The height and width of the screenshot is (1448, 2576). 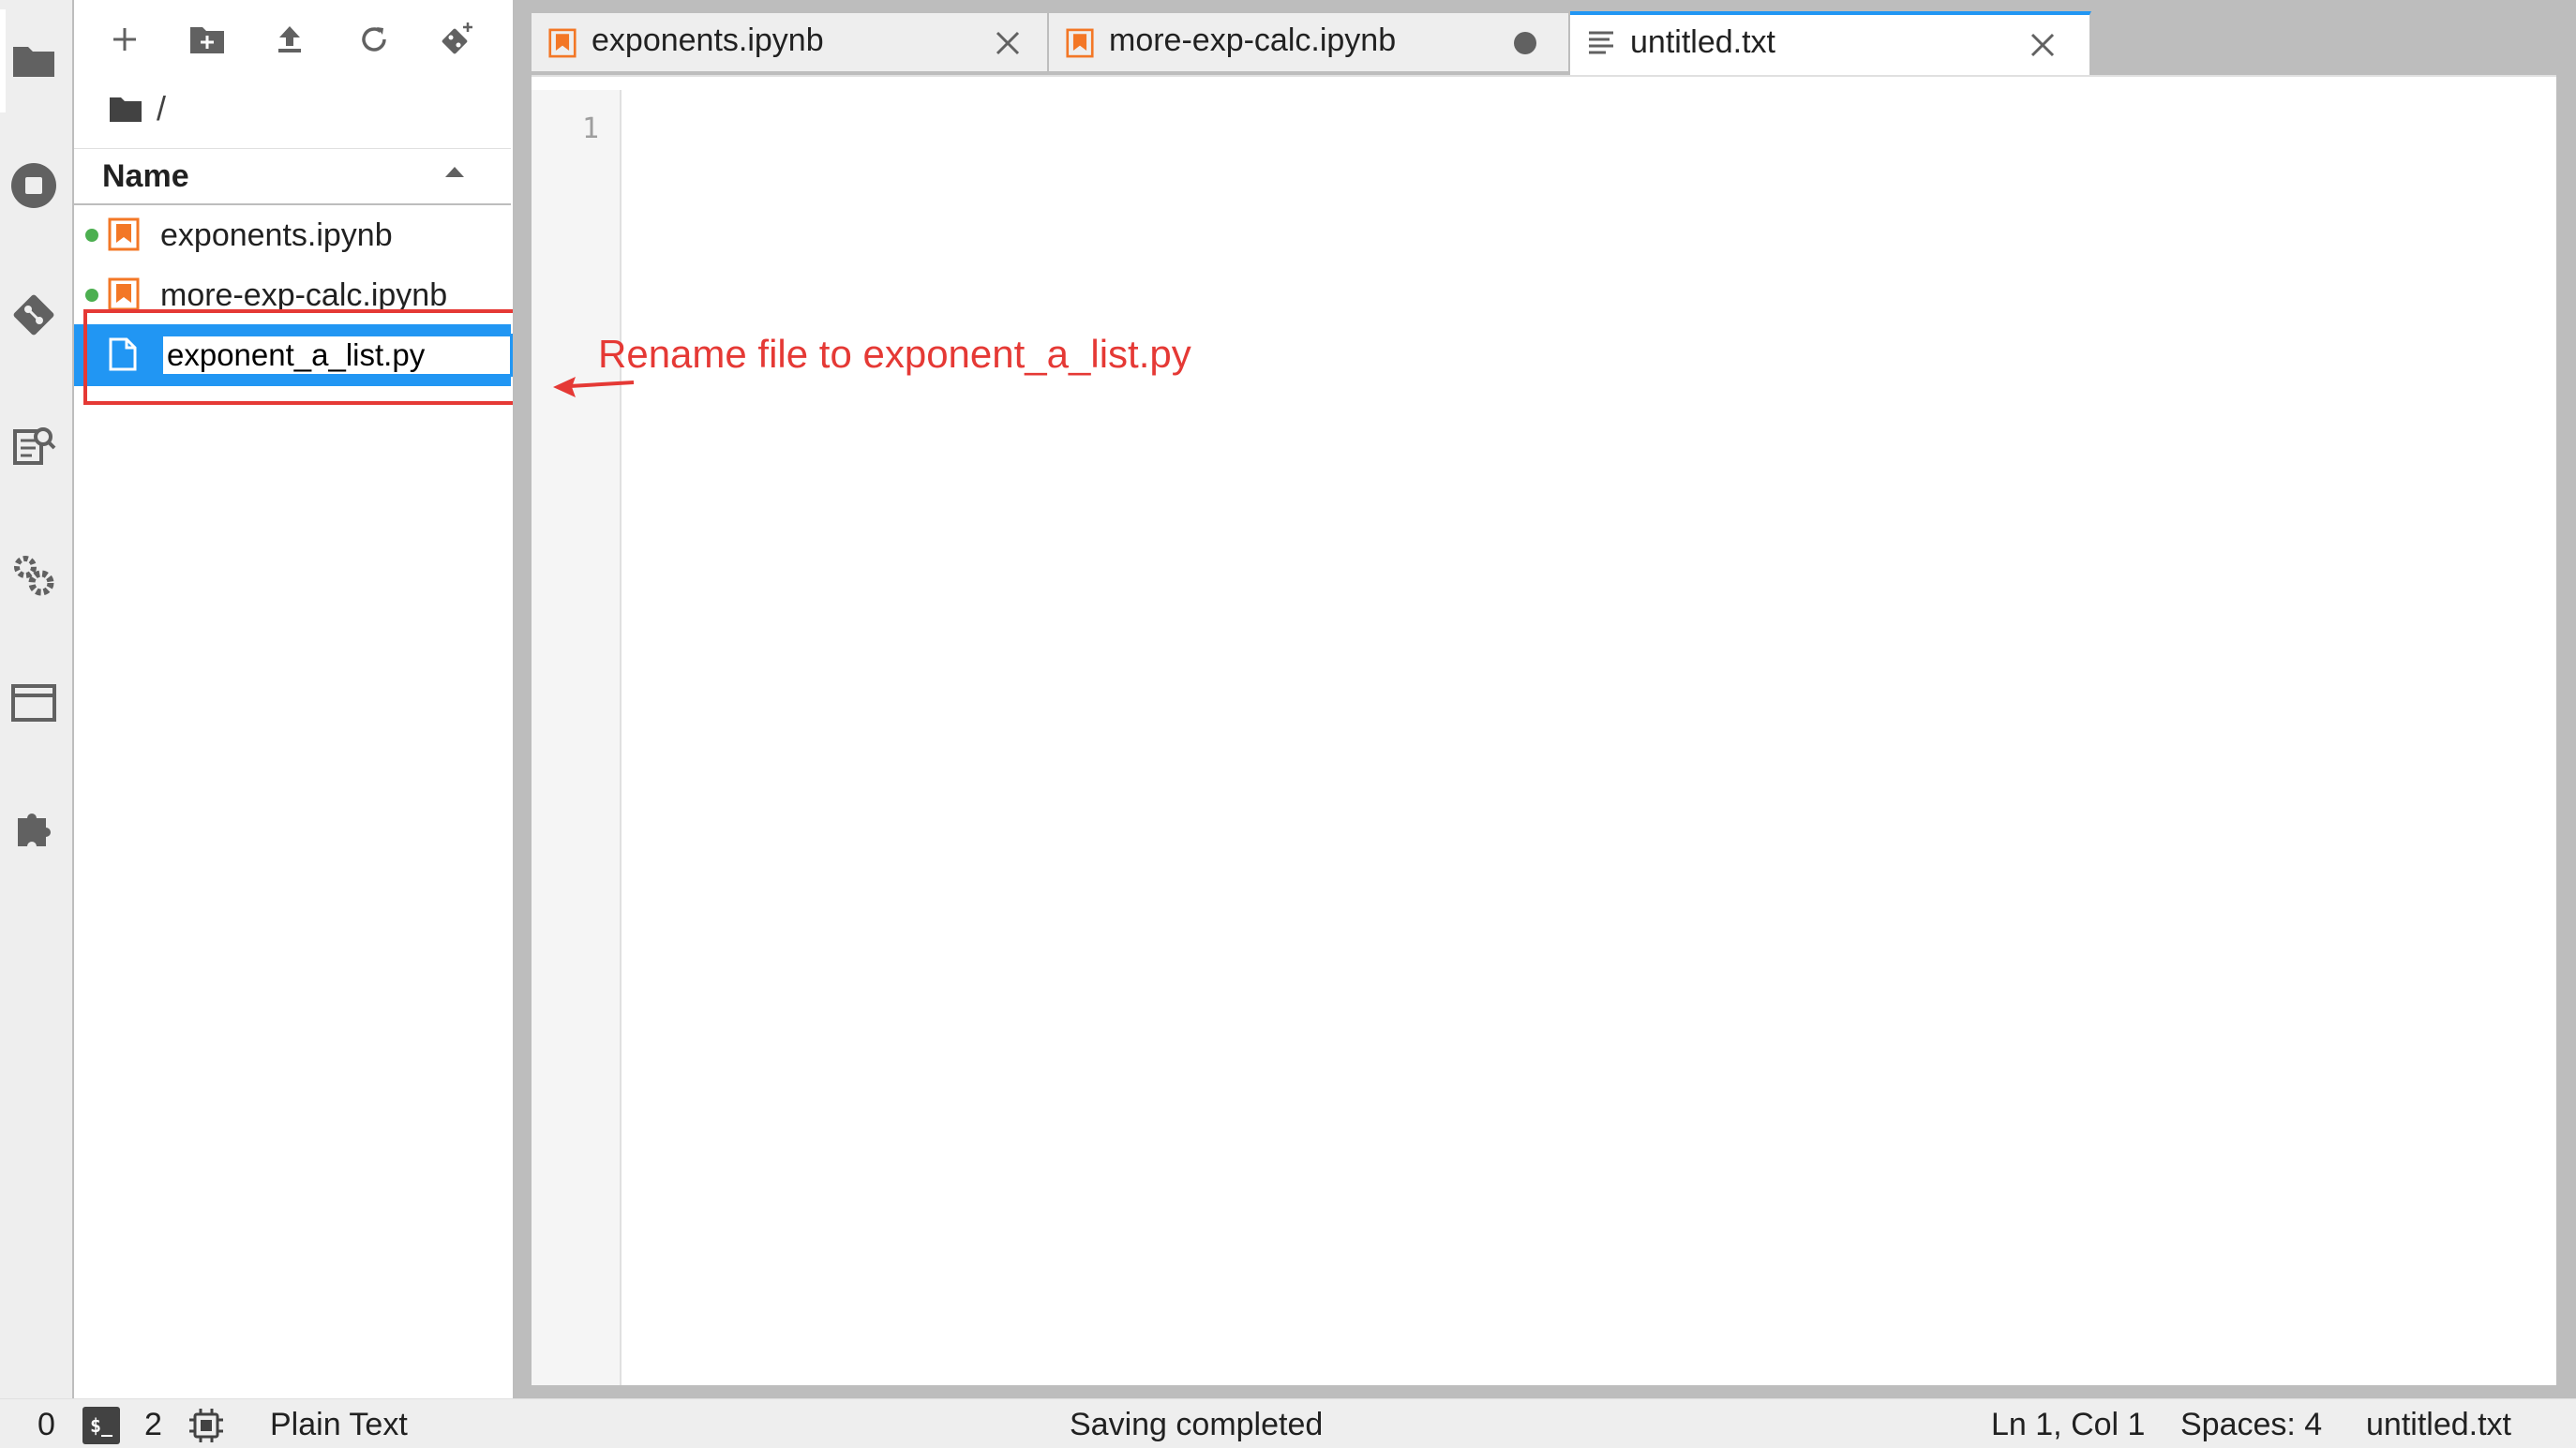 What do you see at coordinates (206, 1425) in the screenshot?
I see `cpu-icon` at bounding box center [206, 1425].